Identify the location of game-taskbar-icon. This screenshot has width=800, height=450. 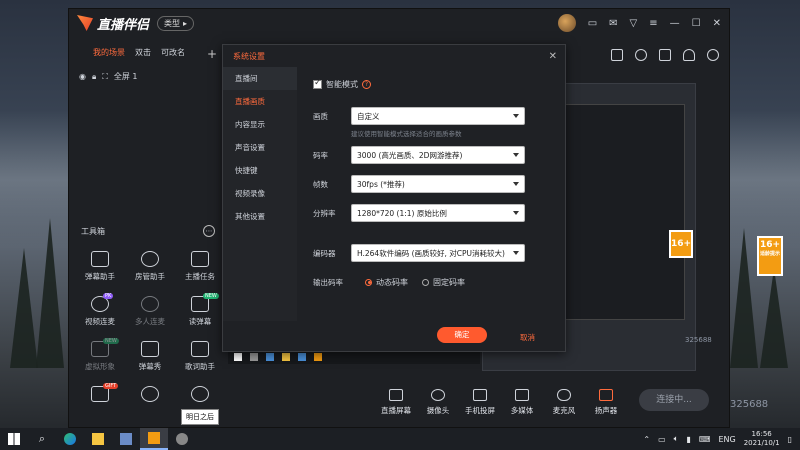
(182, 439).